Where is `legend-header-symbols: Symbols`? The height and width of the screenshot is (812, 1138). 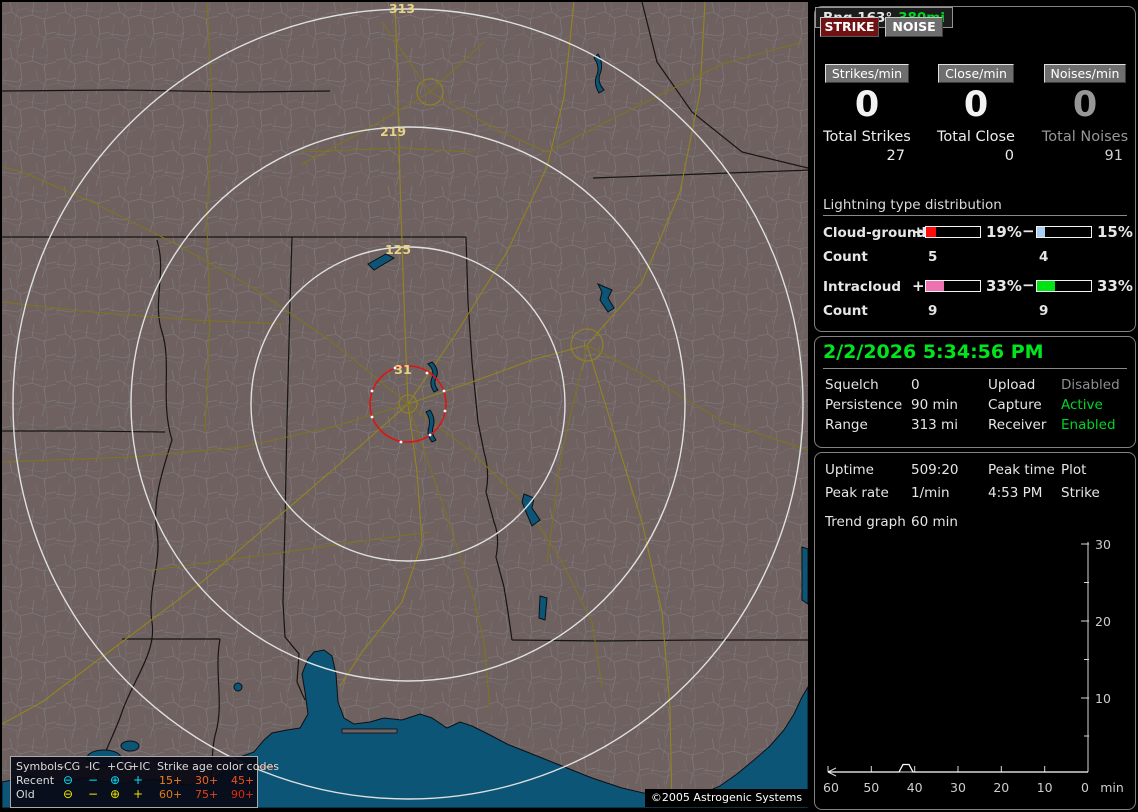 legend-header-symbols: Symbols is located at coordinates (39, 766).